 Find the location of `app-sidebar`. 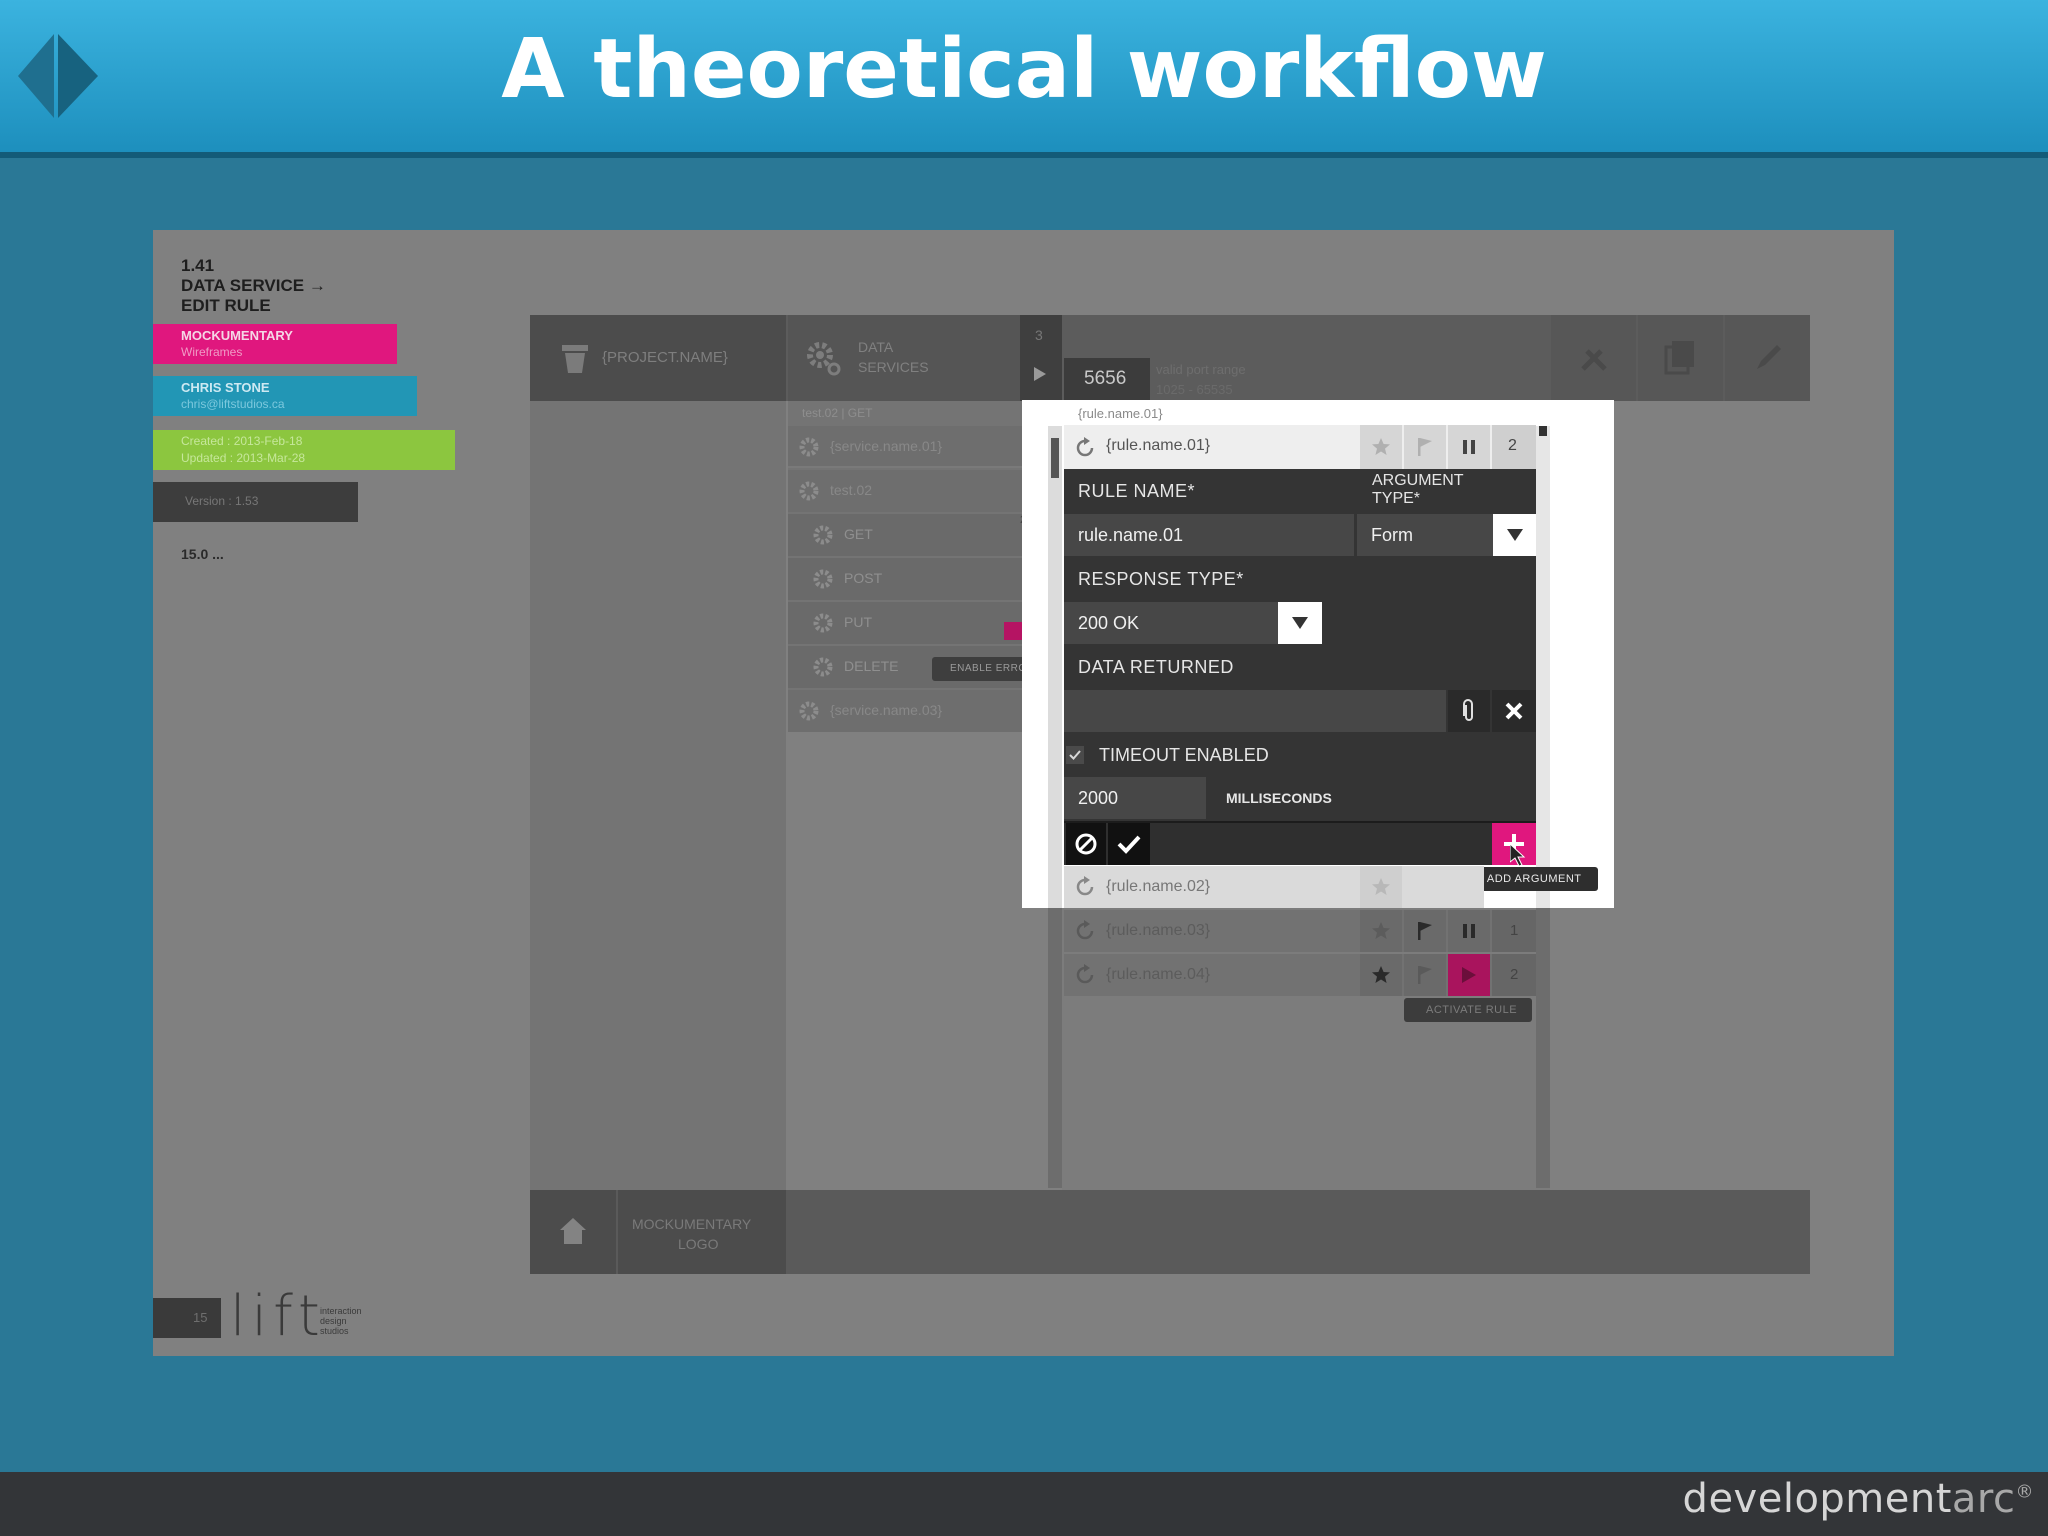

app-sidebar is located at coordinates (658, 795).